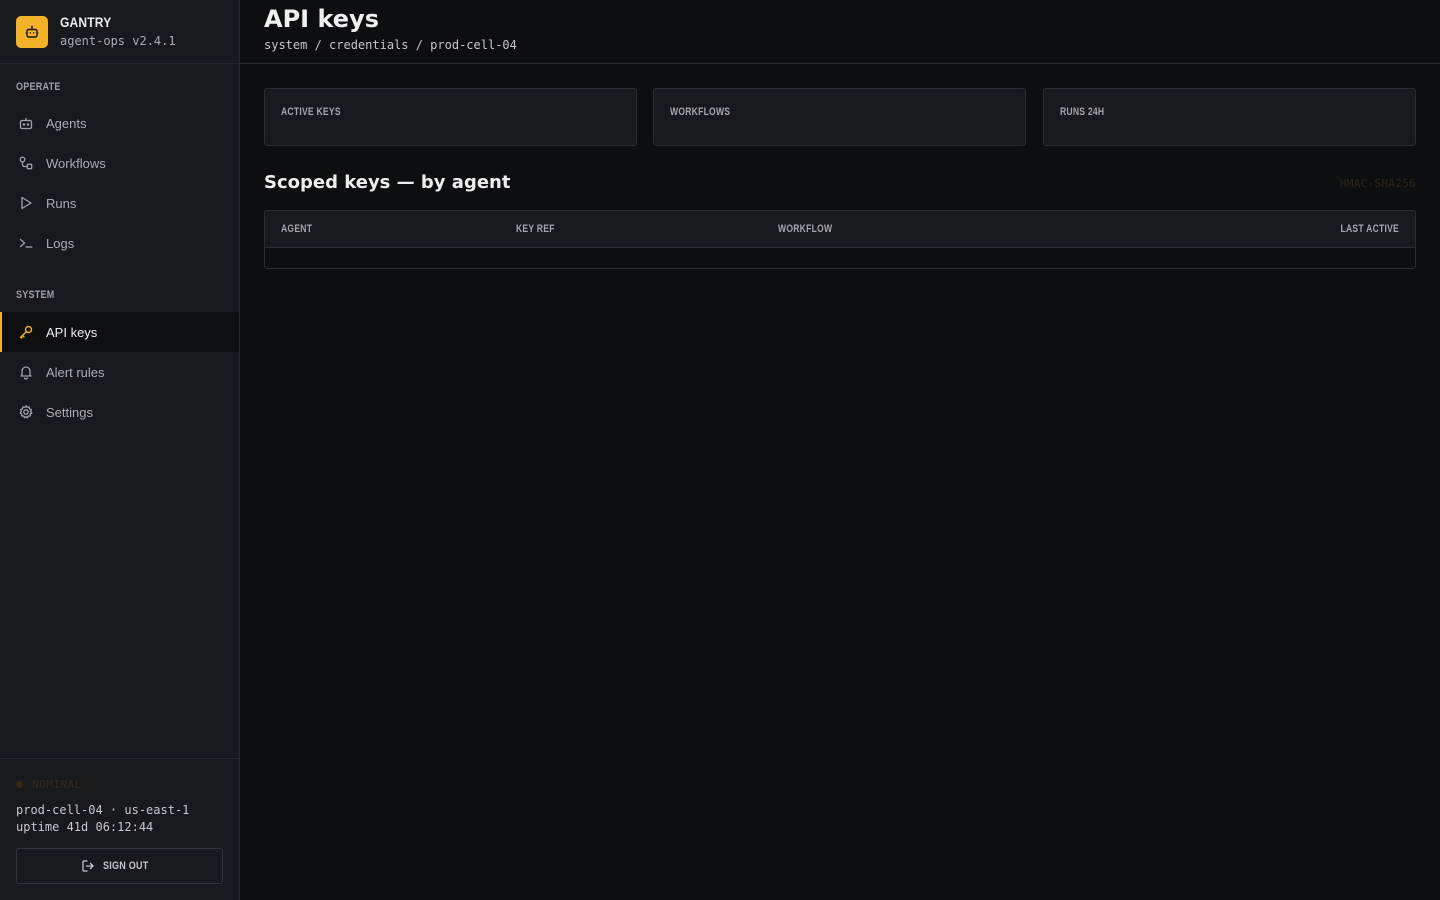 The image size is (1440, 900). I want to click on column-header-agent: AGENT, so click(296, 229).